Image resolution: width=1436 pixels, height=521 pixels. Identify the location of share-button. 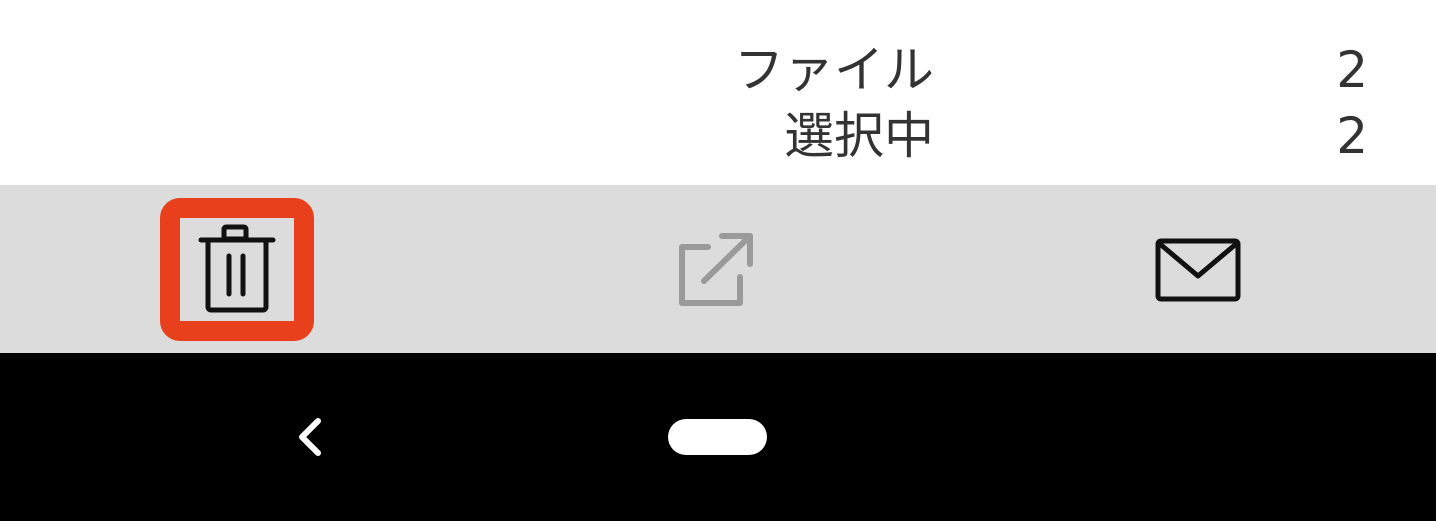
(717, 269).